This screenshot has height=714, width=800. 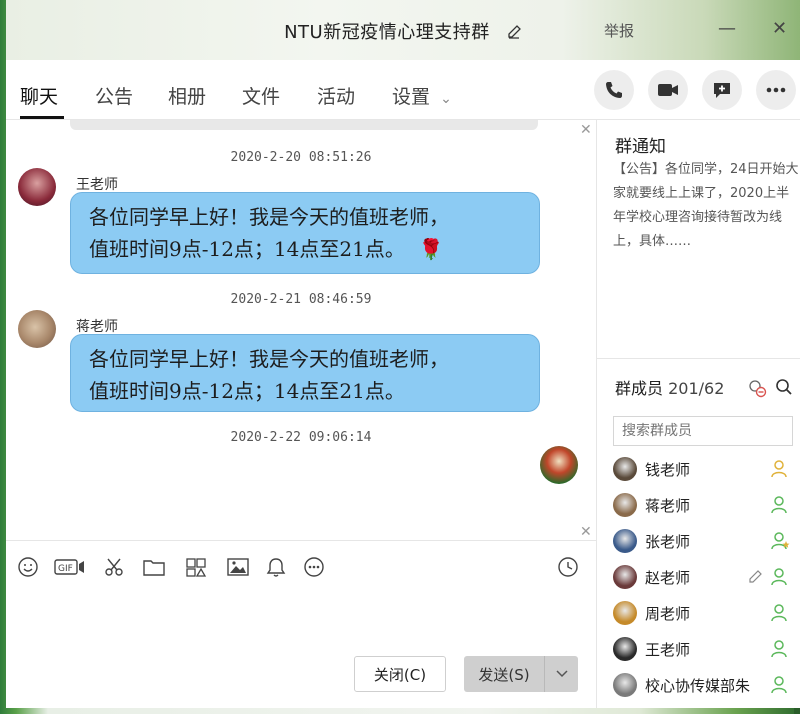 What do you see at coordinates (387, 32) in the screenshot?
I see `window-title: NTU新冠疫情心理支持群` at bounding box center [387, 32].